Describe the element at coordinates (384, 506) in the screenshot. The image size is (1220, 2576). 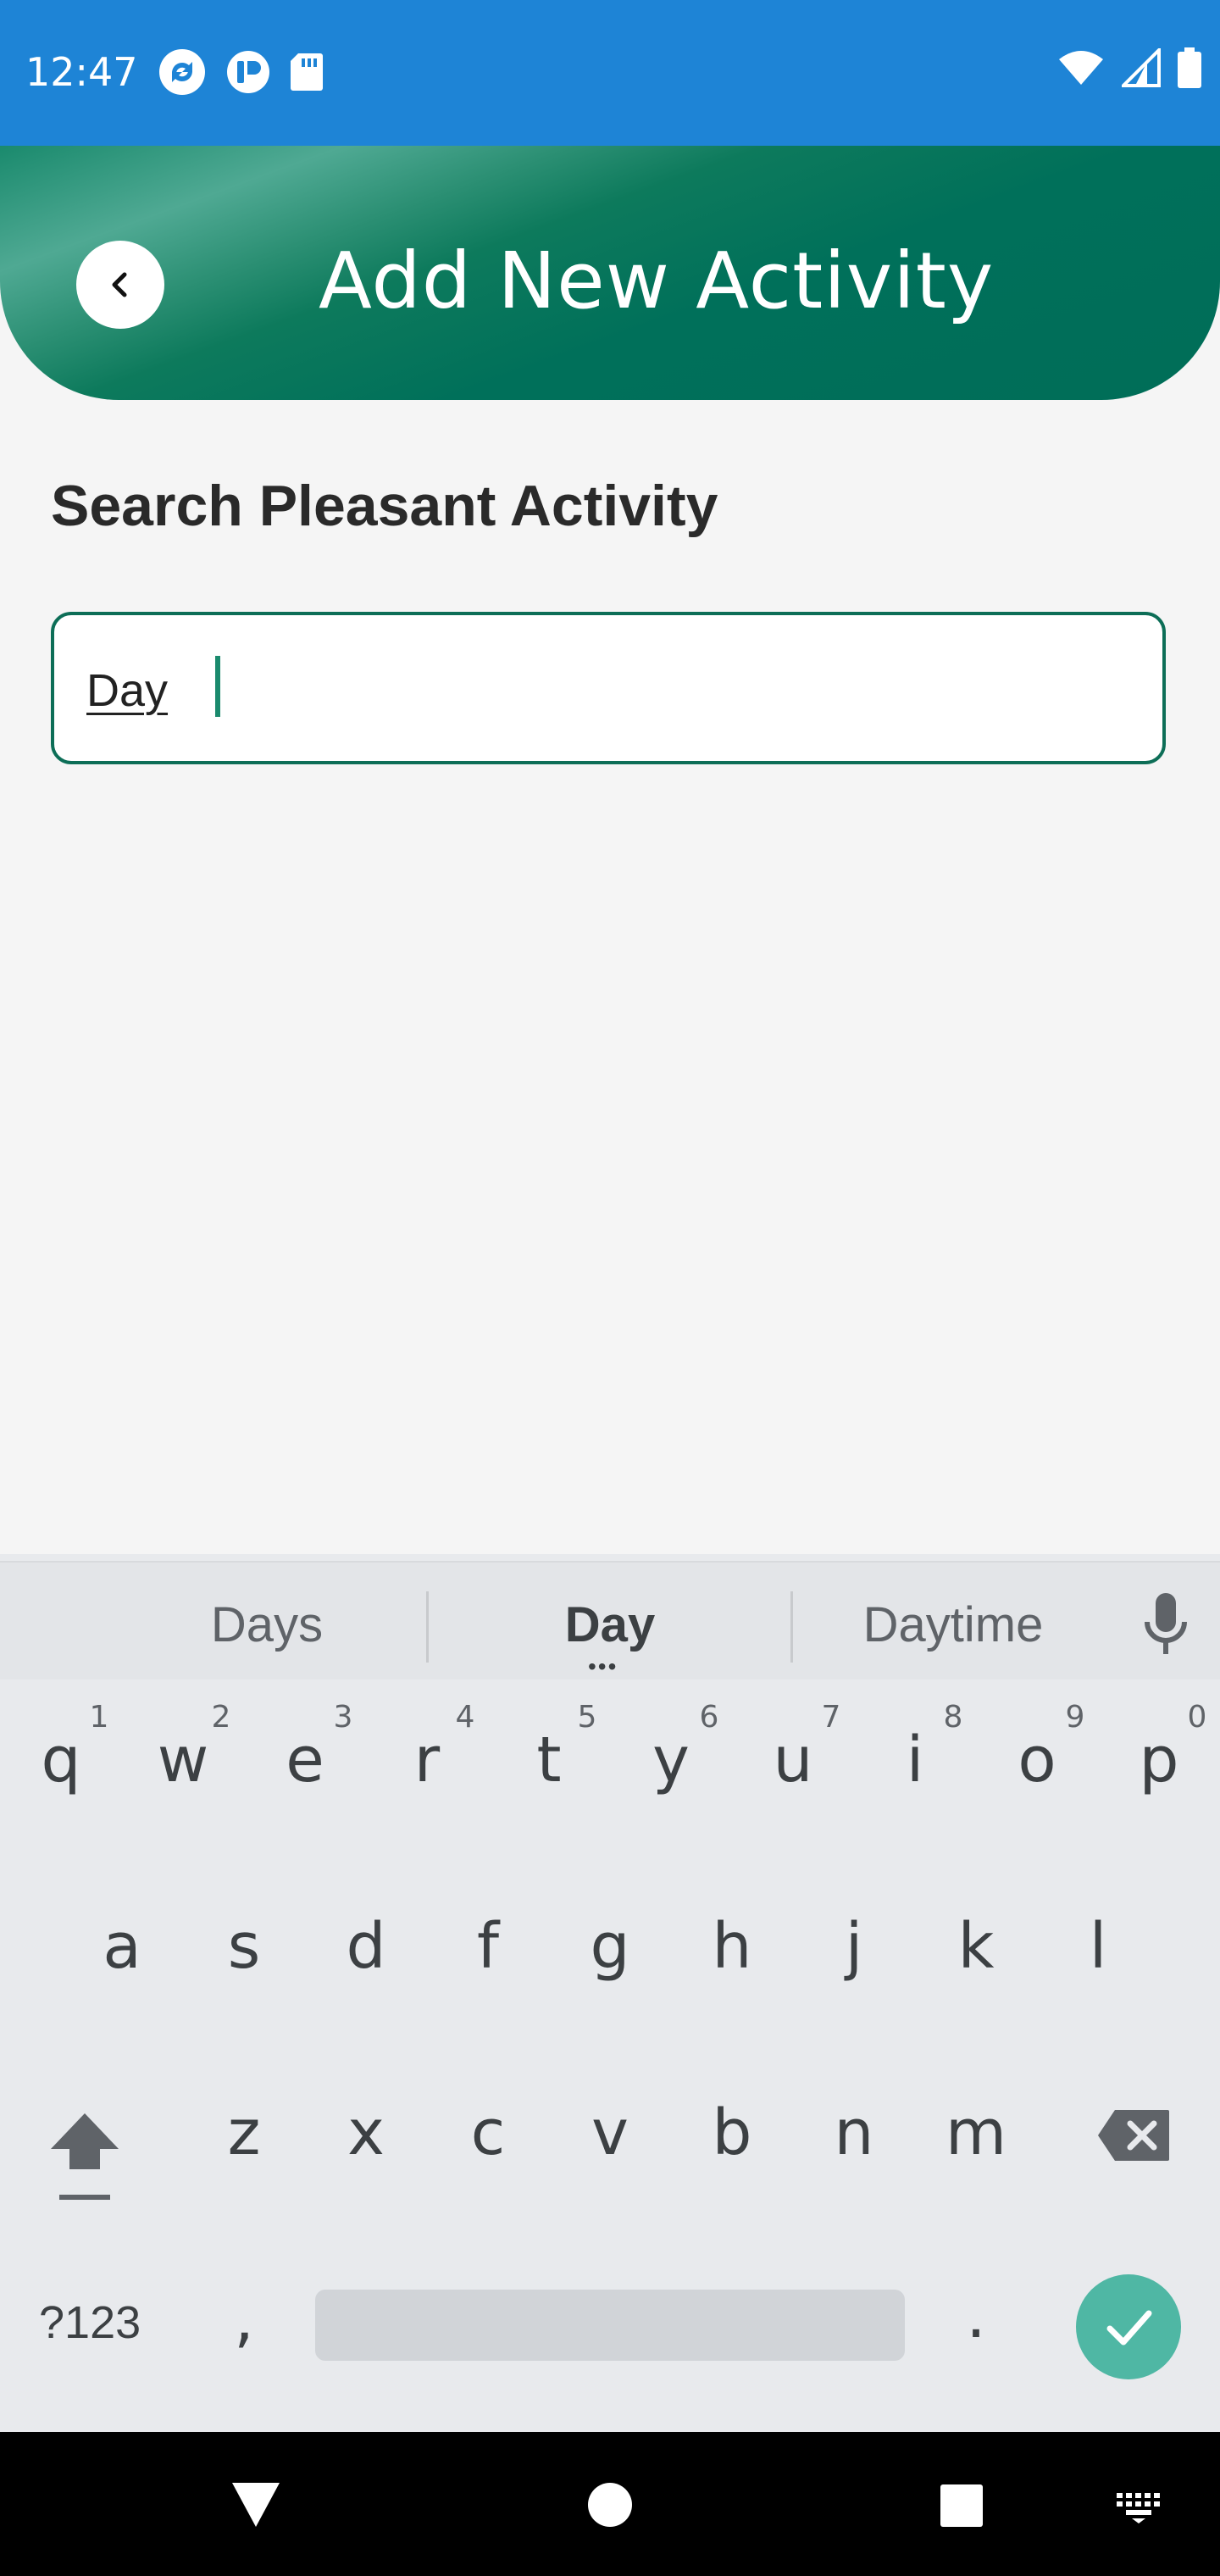
I see `section-title: Search Pleasant Activity` at that location.